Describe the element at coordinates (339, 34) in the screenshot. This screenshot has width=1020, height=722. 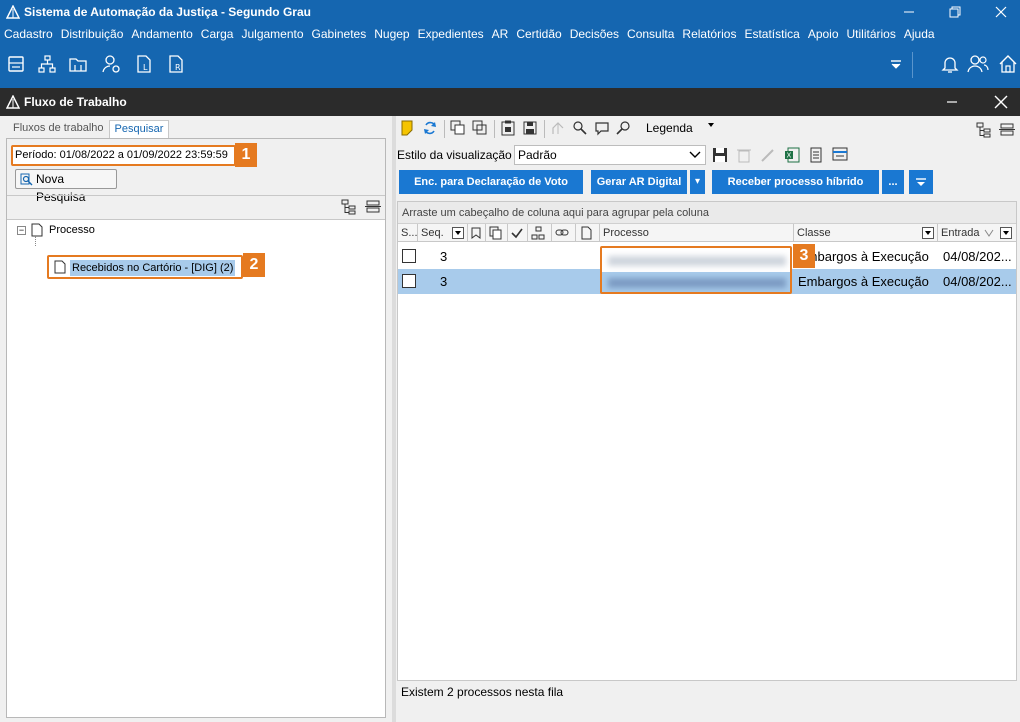
I see `menu-gabinetes: Gabinetes` at that location.